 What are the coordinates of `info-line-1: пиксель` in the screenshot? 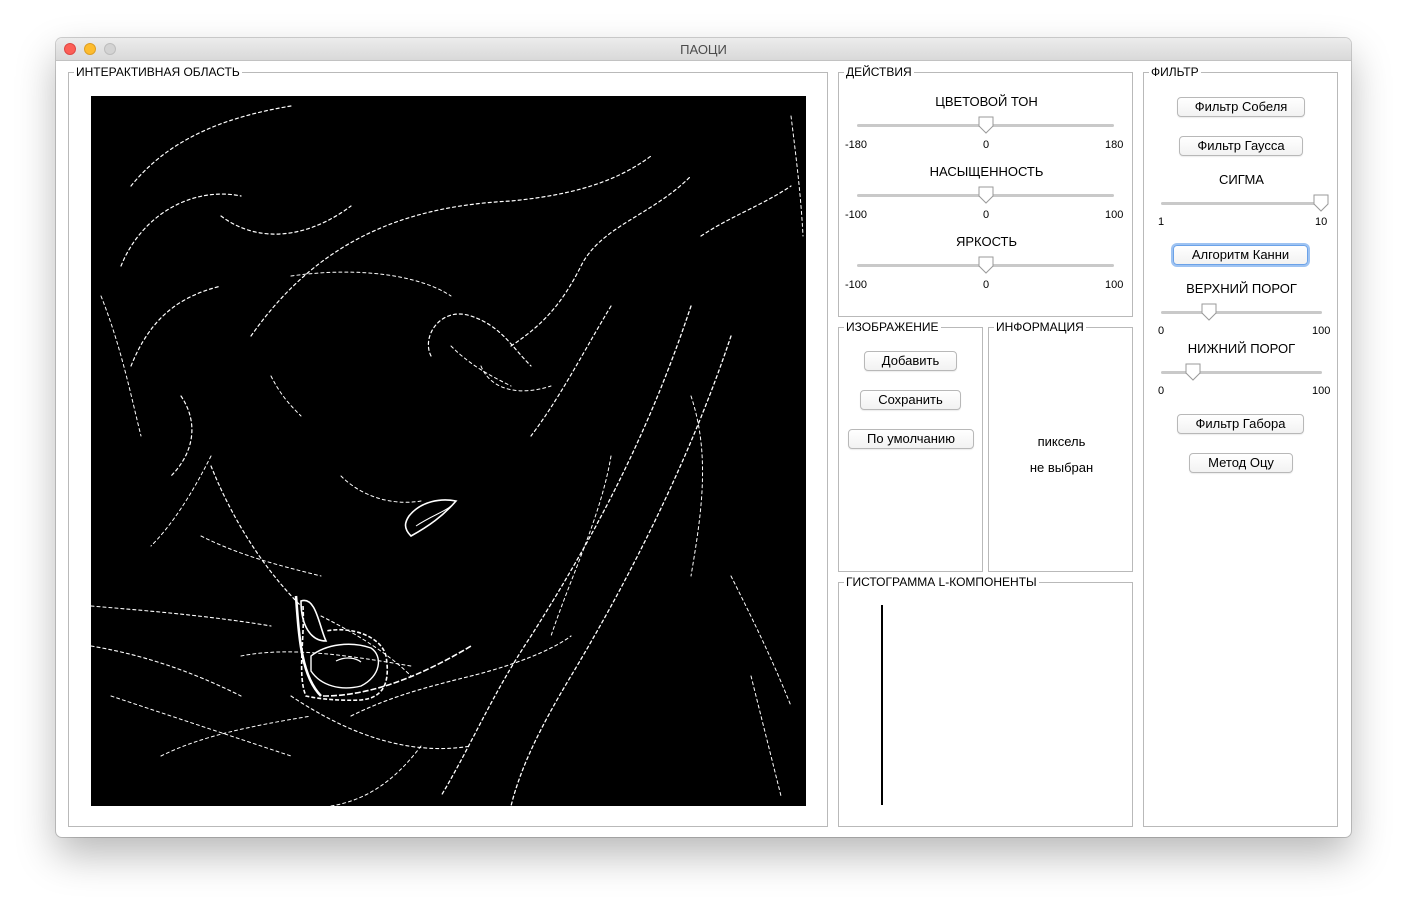 It's located at (1061, 441).